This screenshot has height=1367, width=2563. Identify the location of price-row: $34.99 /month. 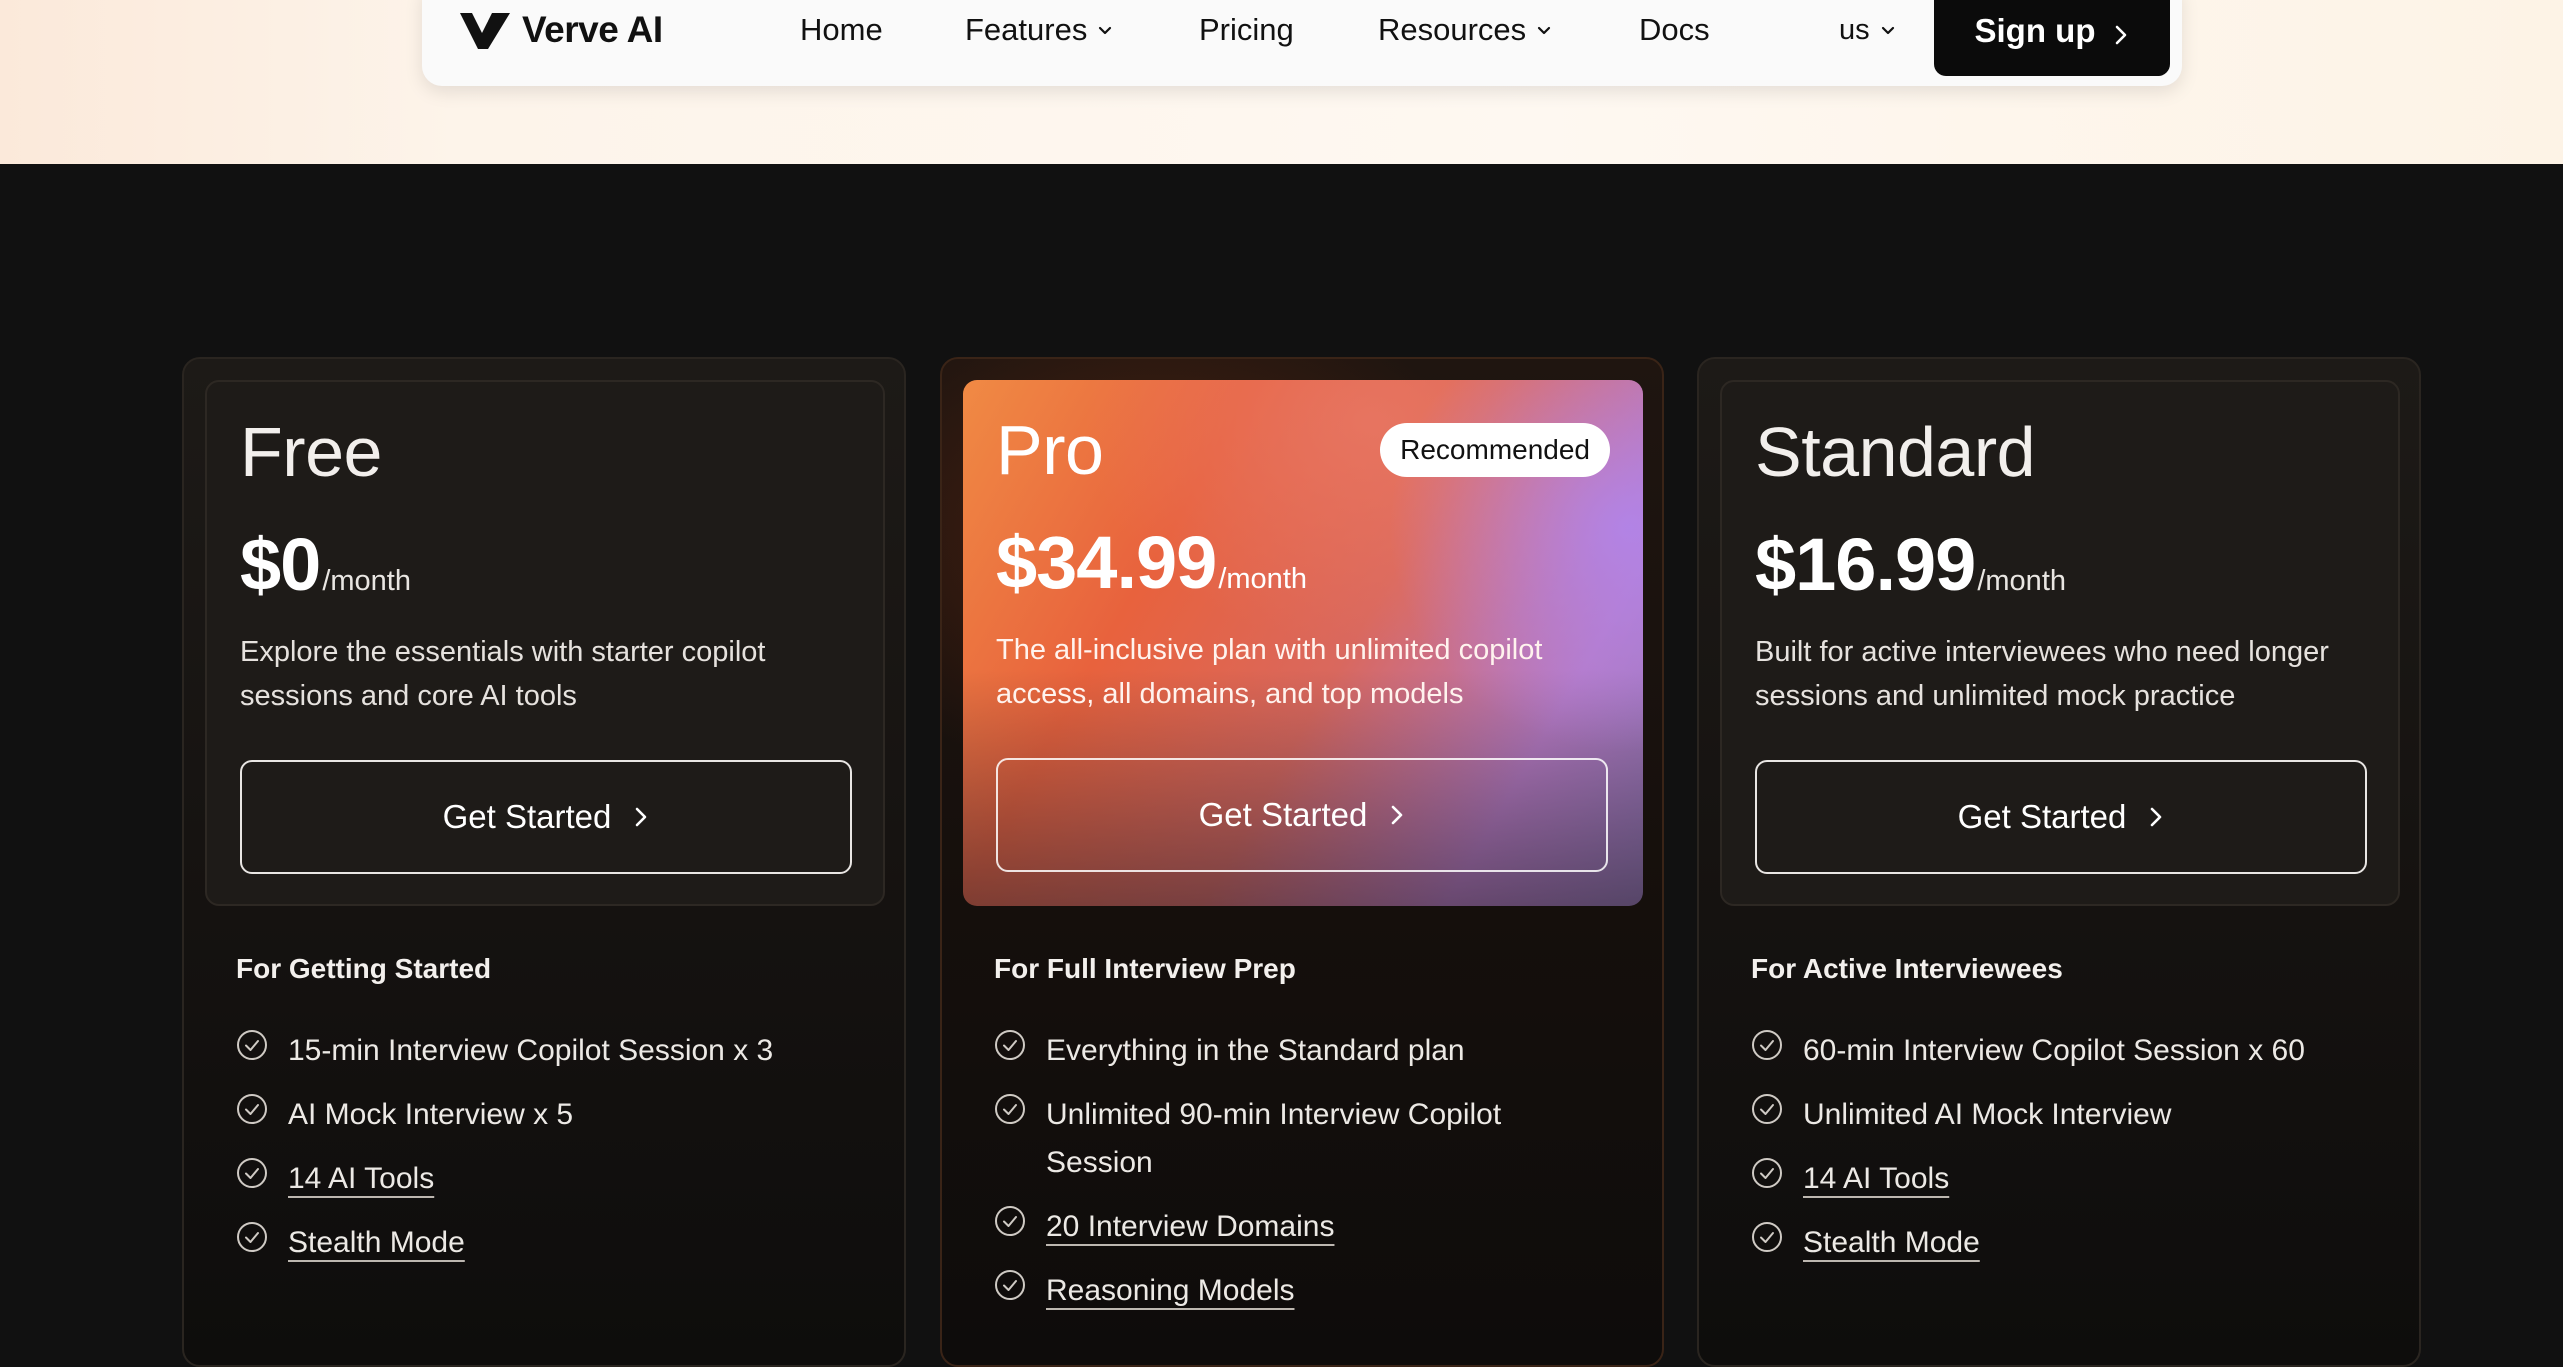
(1151, 562).